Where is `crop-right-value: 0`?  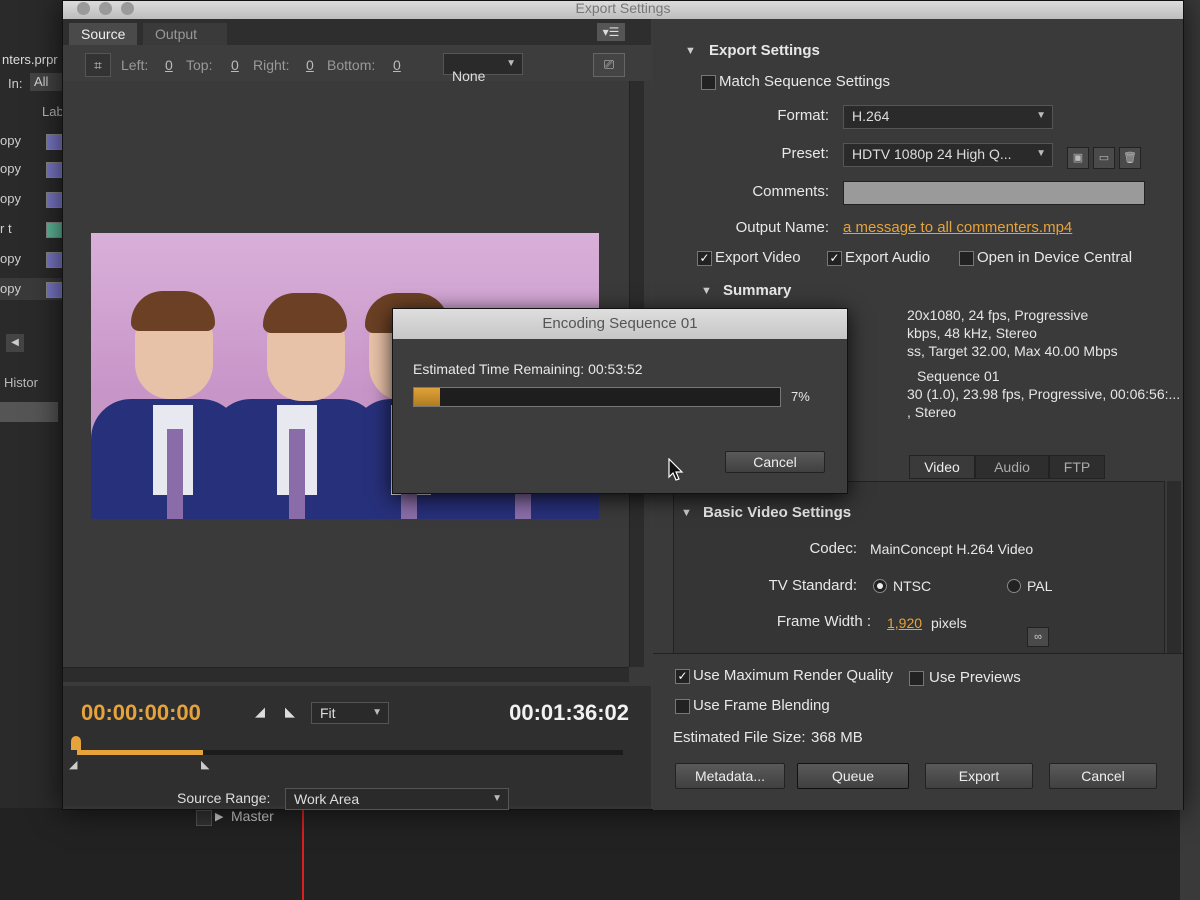
crop-right-value: 0 is located at coordinates (310, 65).